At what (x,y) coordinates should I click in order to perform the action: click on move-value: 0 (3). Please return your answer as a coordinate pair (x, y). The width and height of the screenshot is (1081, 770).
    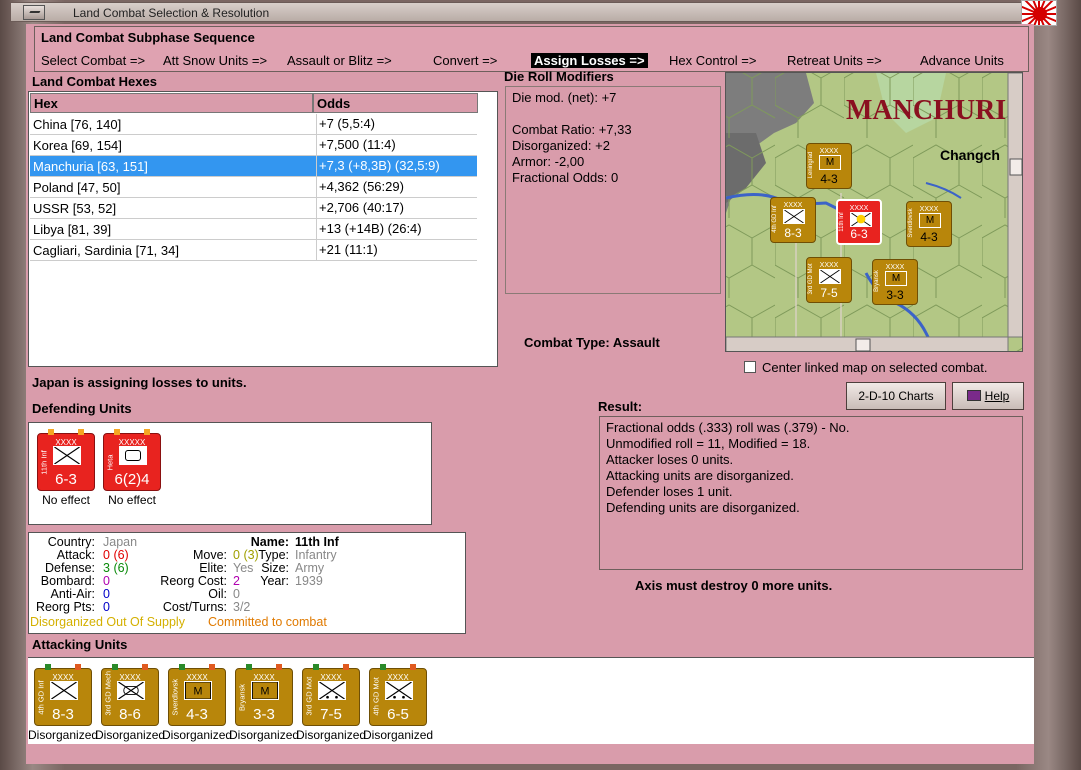
    Looking at the image, I should click on (246, 555).